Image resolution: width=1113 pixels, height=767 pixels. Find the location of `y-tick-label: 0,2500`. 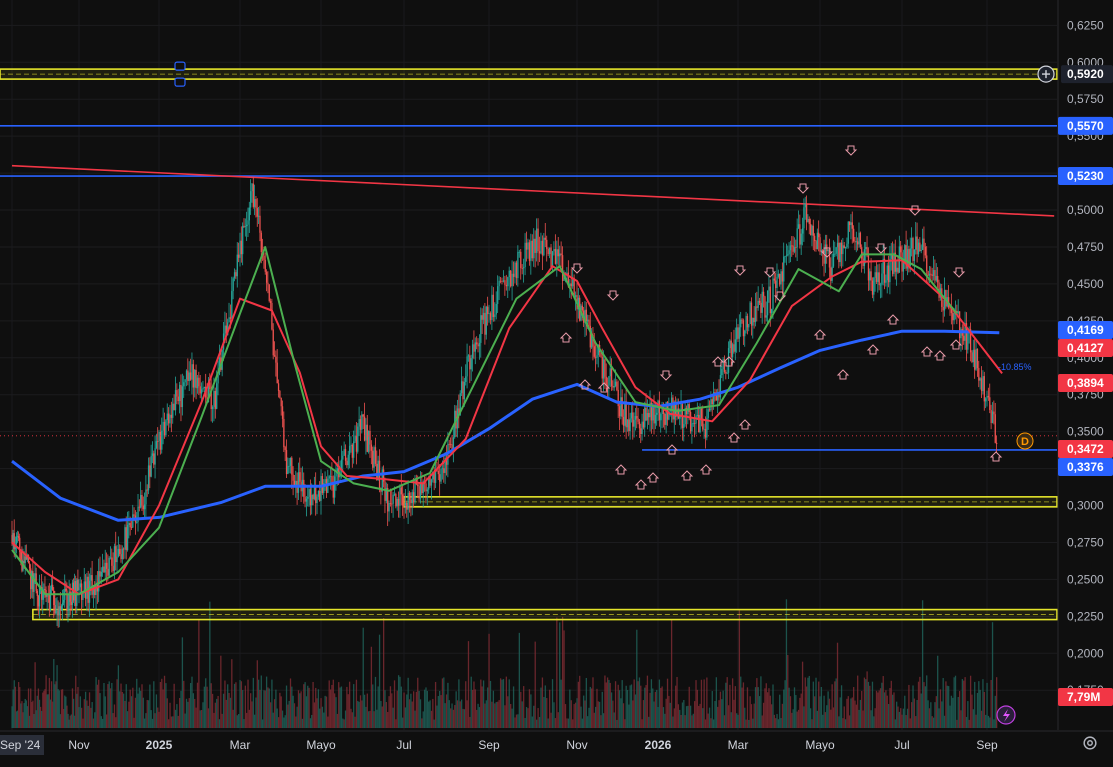

y-tick-label: 0,2500 is located at coordinates (1085, 579).